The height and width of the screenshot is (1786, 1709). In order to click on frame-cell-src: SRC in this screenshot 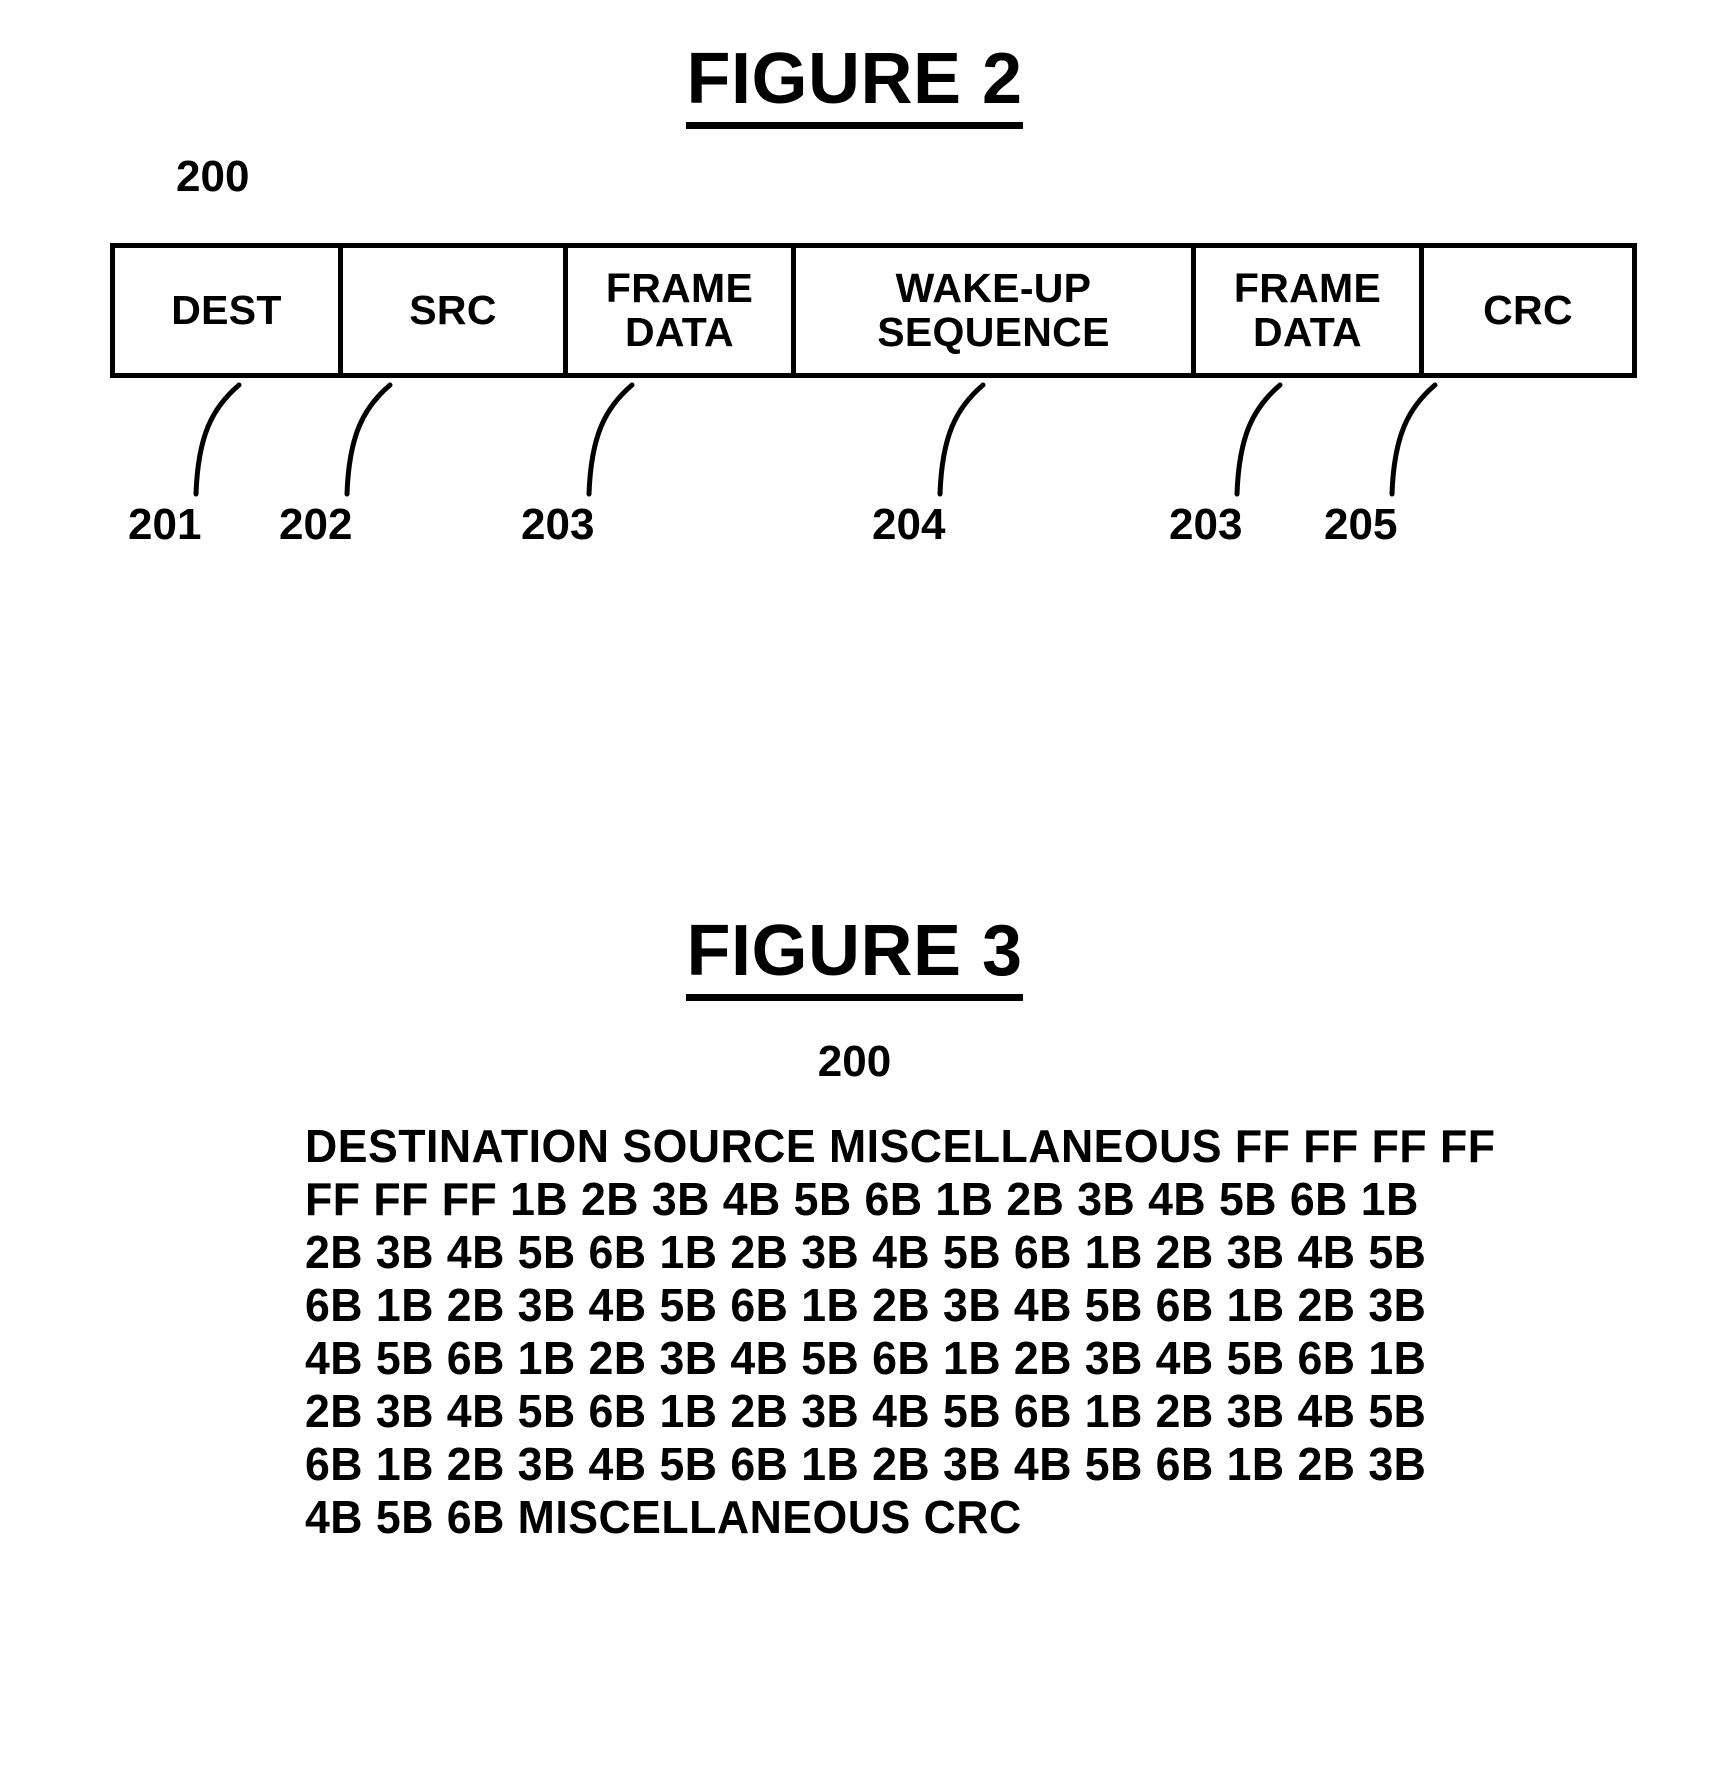, I will do `click(455, 310)`.